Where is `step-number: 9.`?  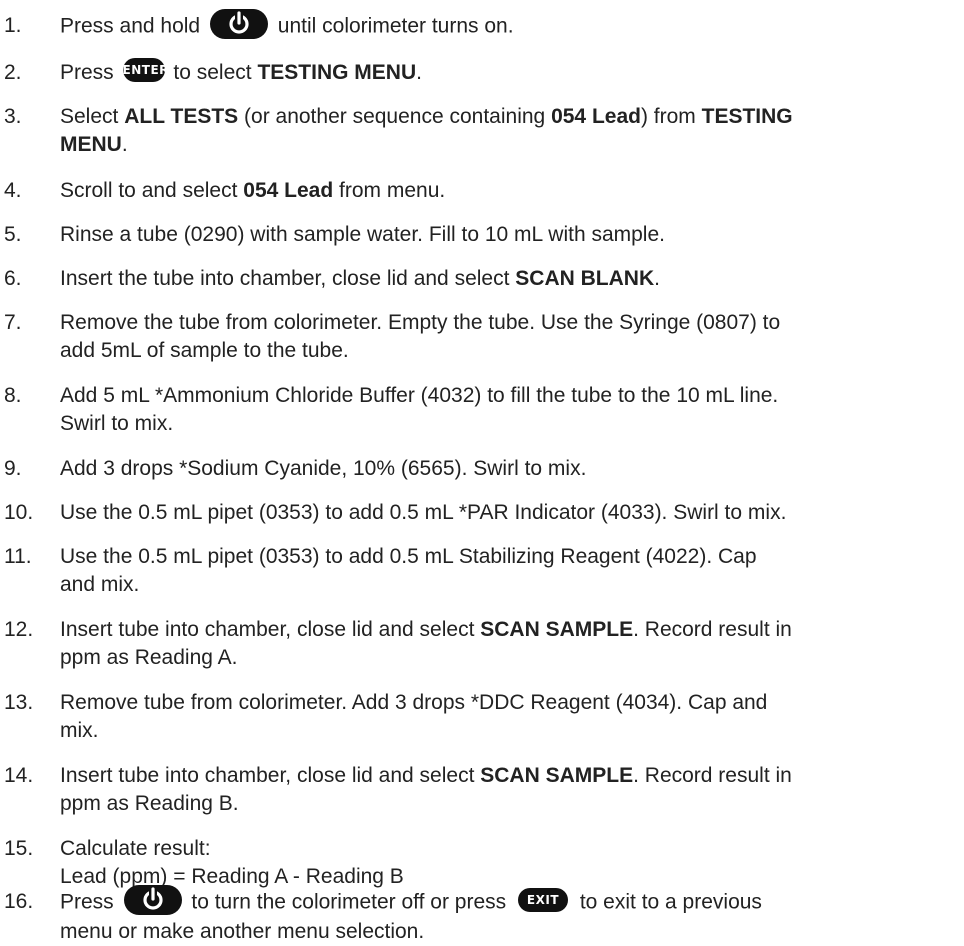
step-number: 9. is located at coordinates (13, 468).